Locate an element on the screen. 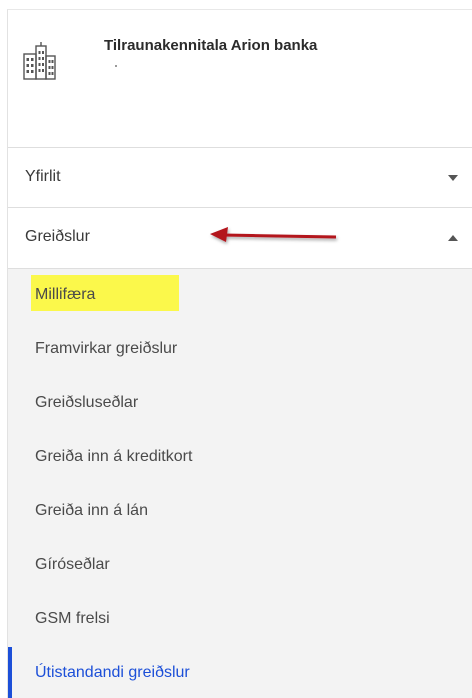  nav-item-overview: Yfirlit is located at coordinates (240, 178).